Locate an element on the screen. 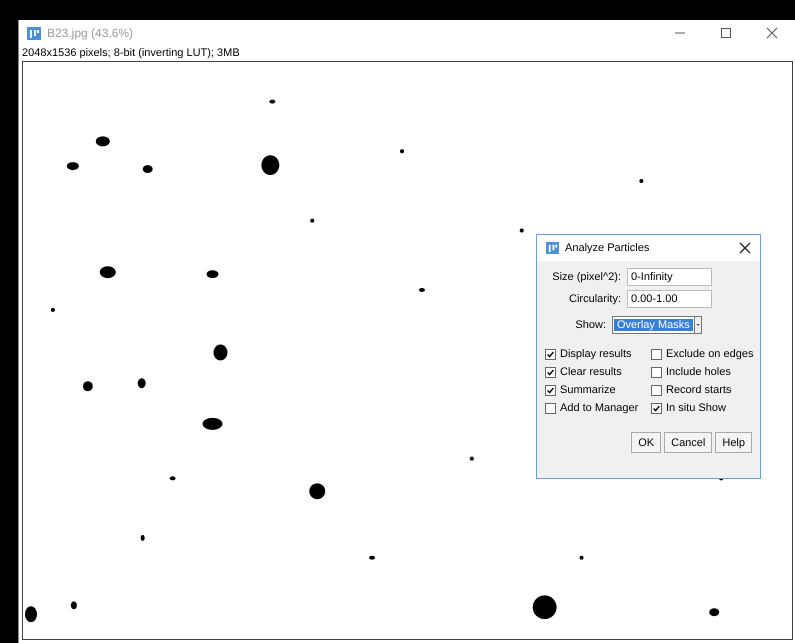  checkbox-label: Include holes is located at coordinates (698, 372).